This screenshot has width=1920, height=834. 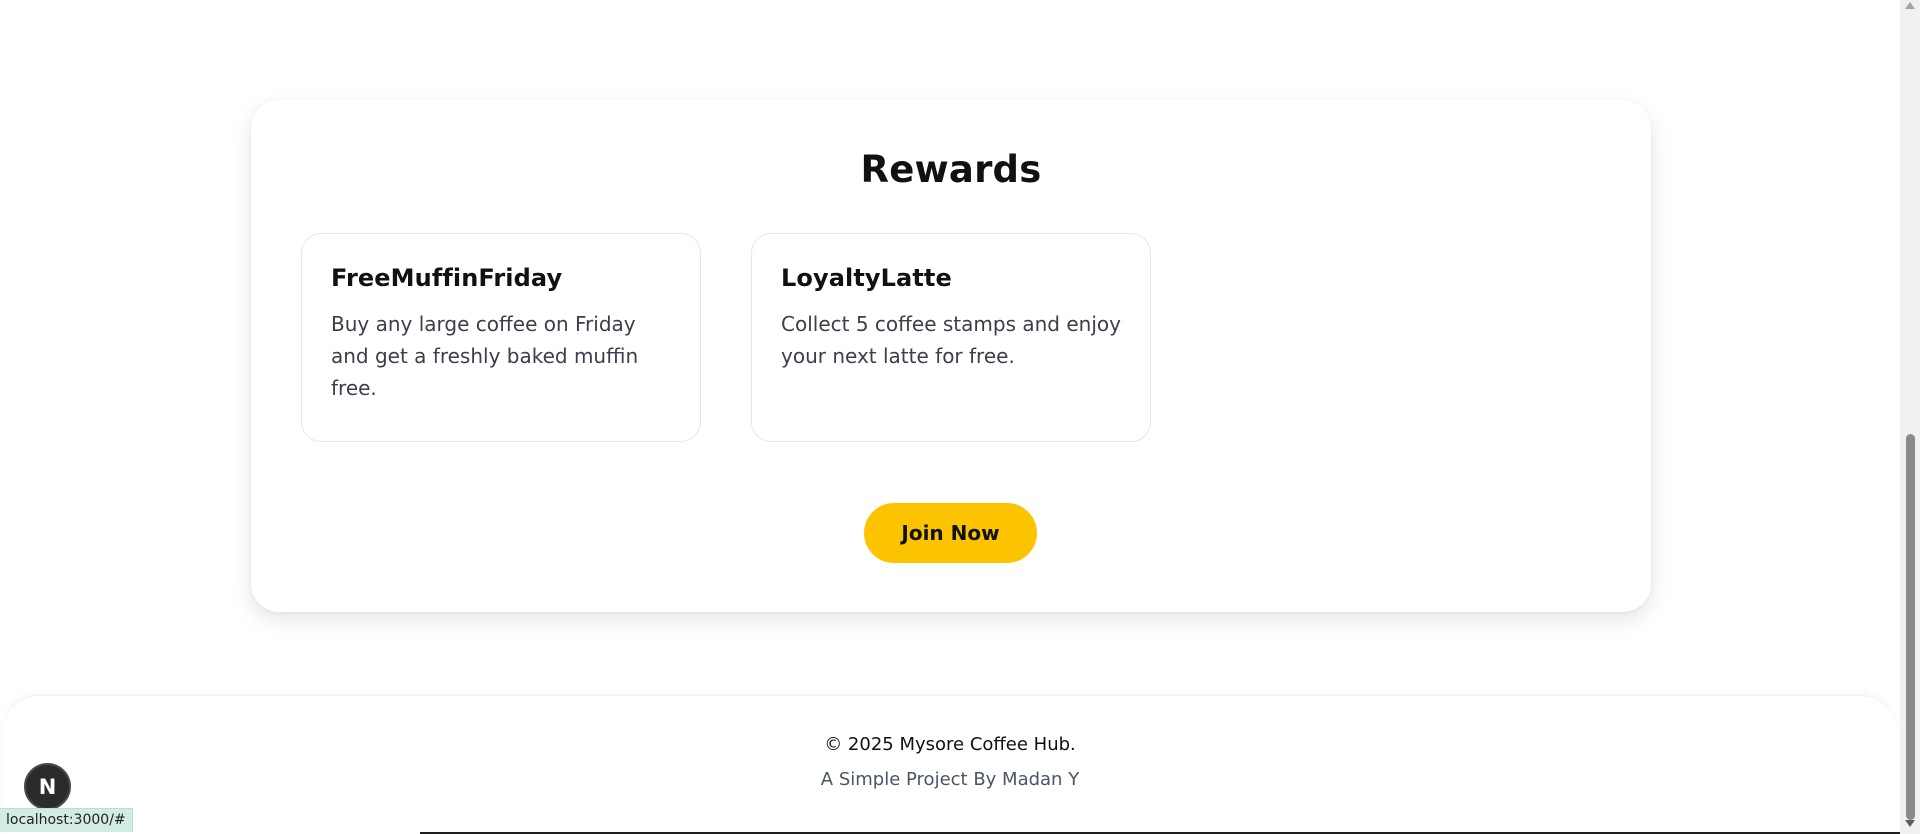 I want to click on vertical-scrollbar, so click(x=1910, y=417).